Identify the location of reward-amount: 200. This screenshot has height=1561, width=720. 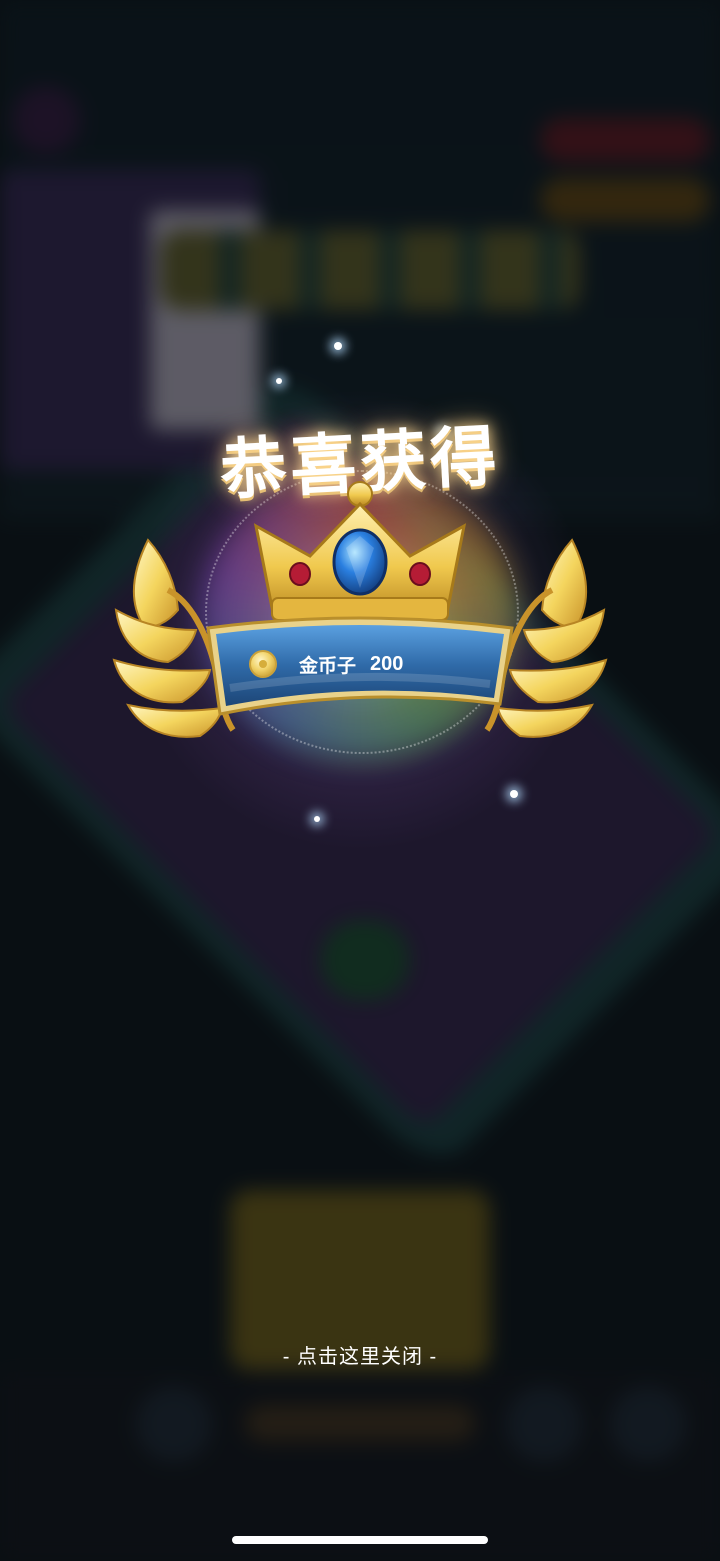
(387, 663).